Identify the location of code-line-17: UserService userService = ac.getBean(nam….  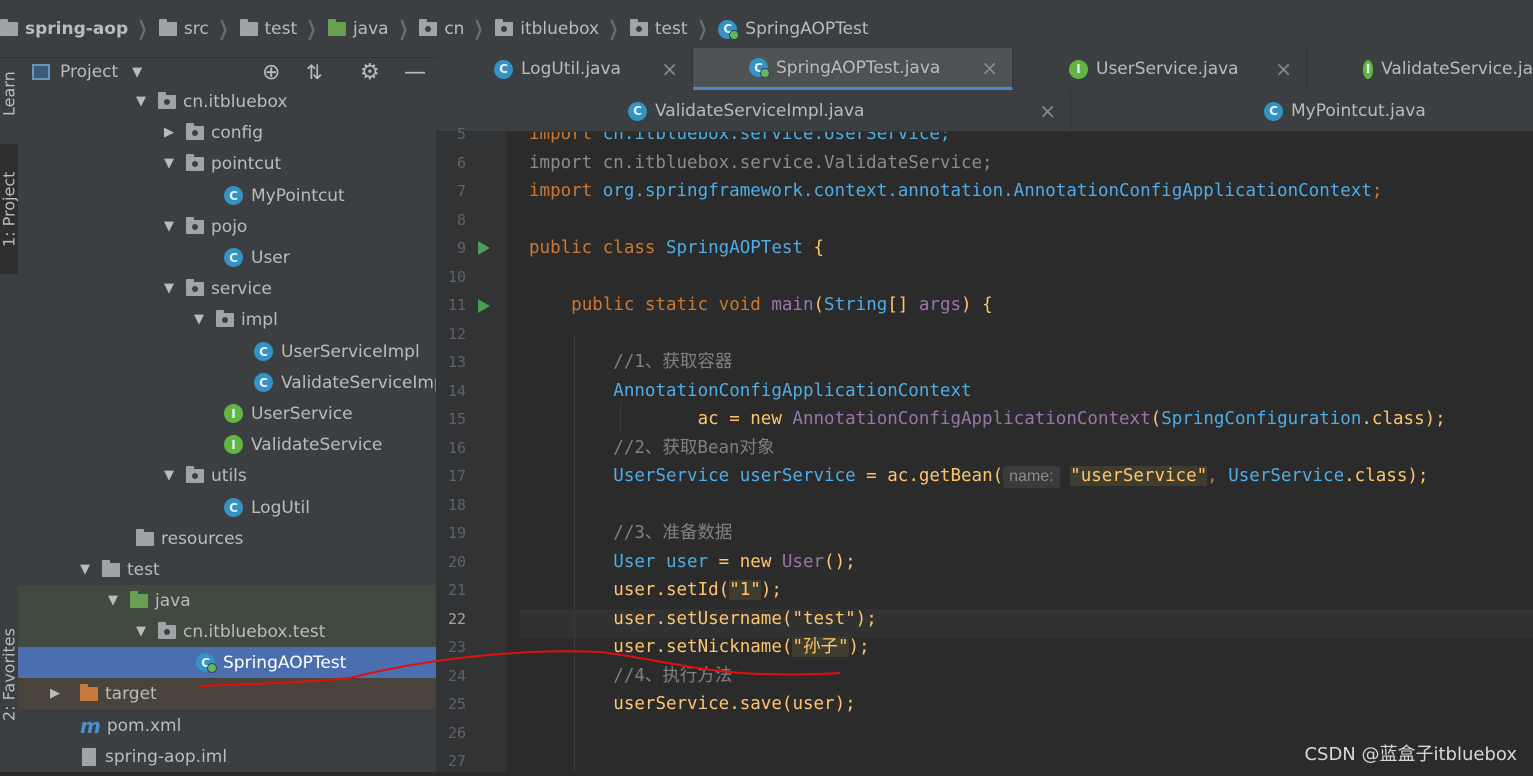
(1021, 477).